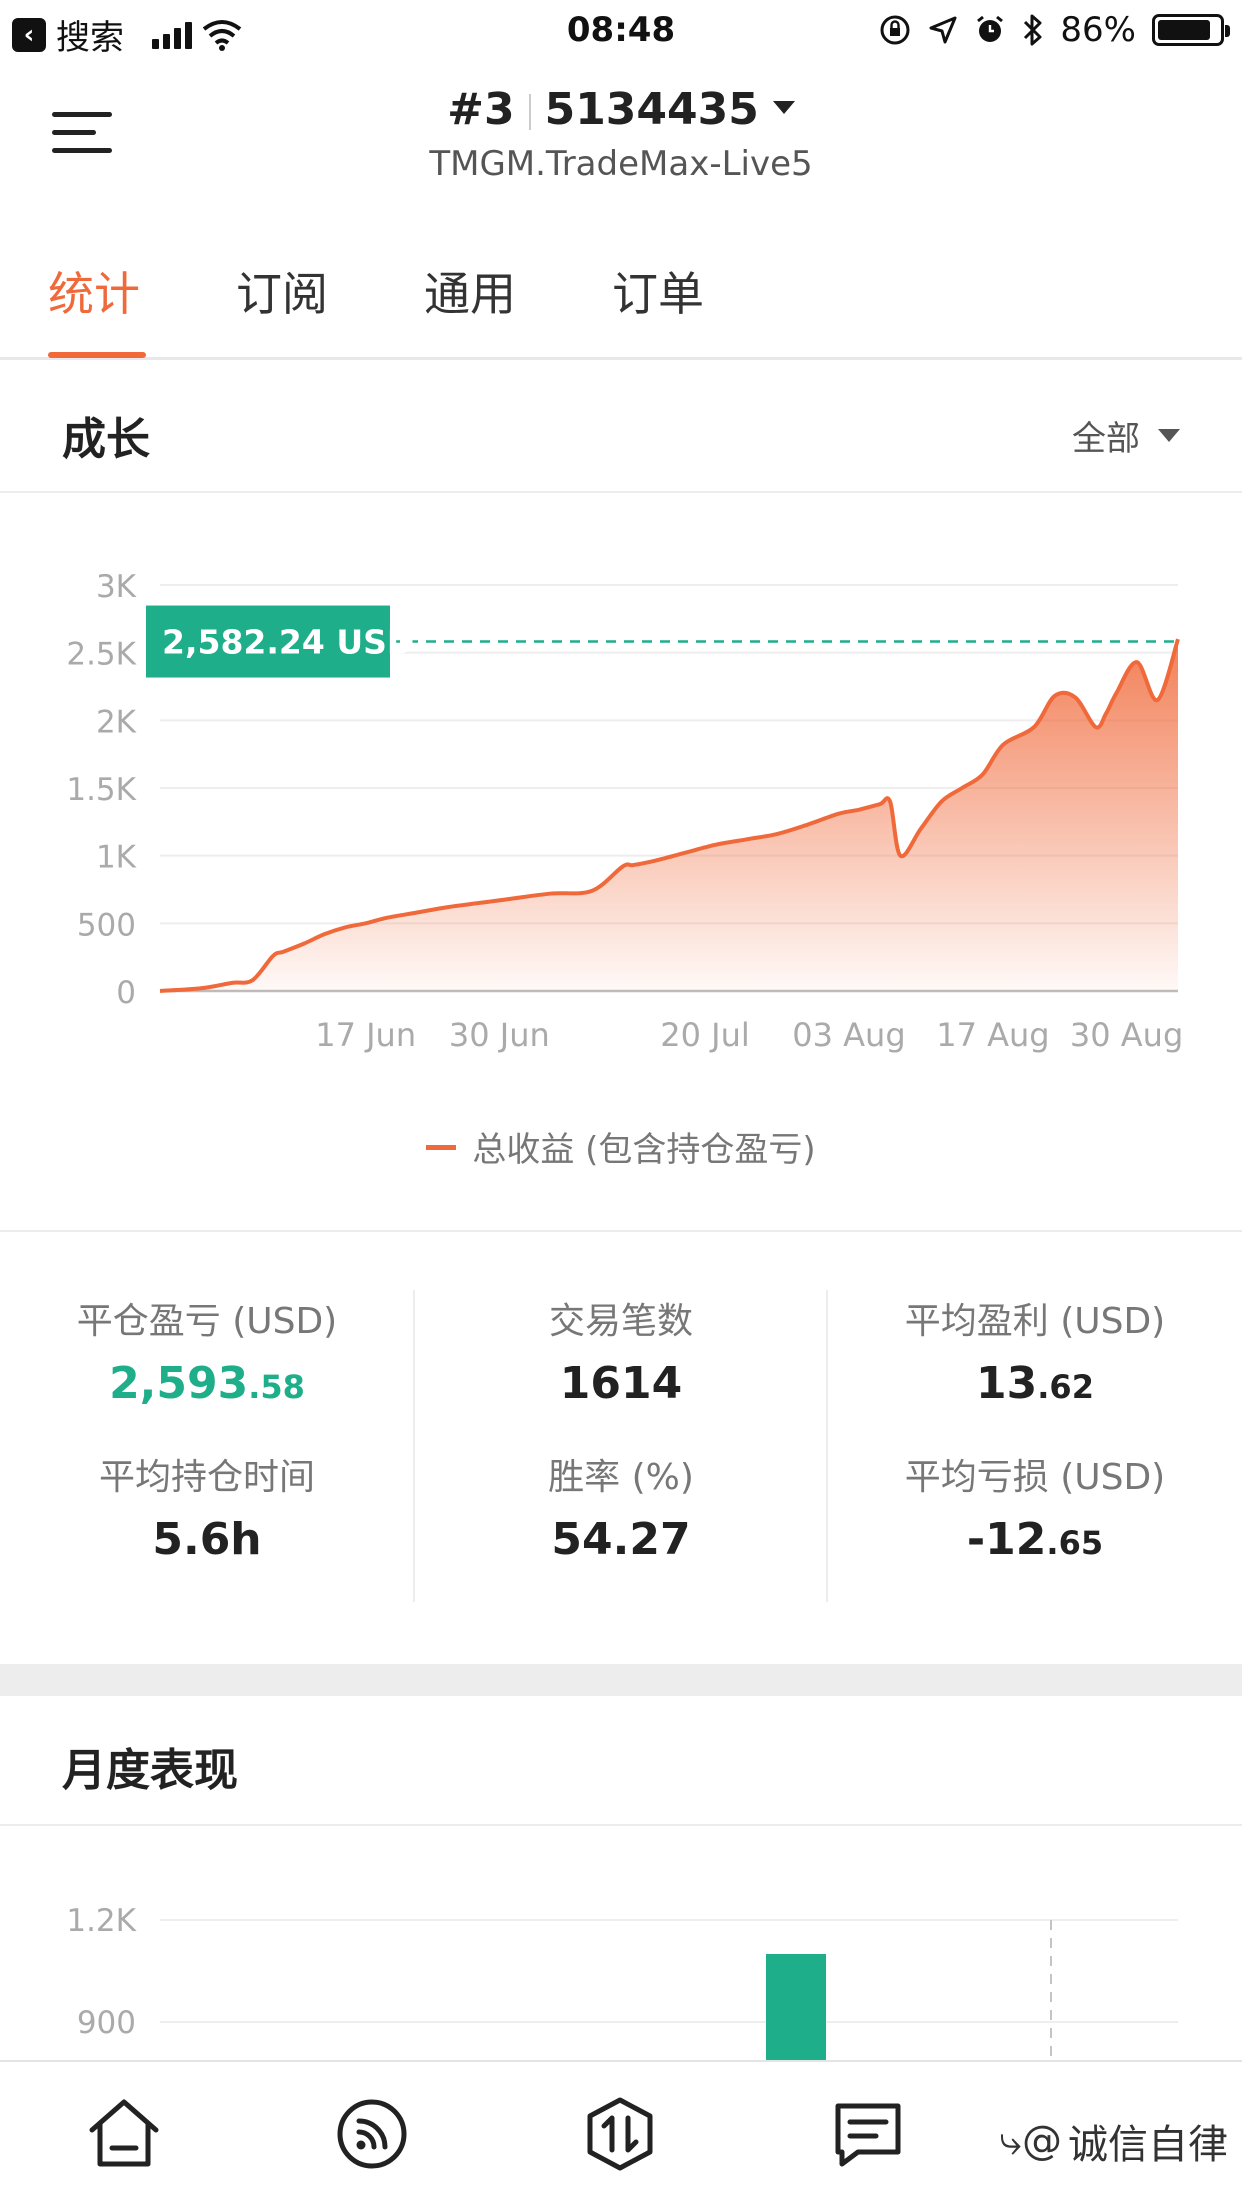 This screenshot has width=1242, height=2208. What do you see at coordinates (992, 1035) in the screenshot?
I see `x-tick-label: 17 Aug` at bounding box center [992, 1035].